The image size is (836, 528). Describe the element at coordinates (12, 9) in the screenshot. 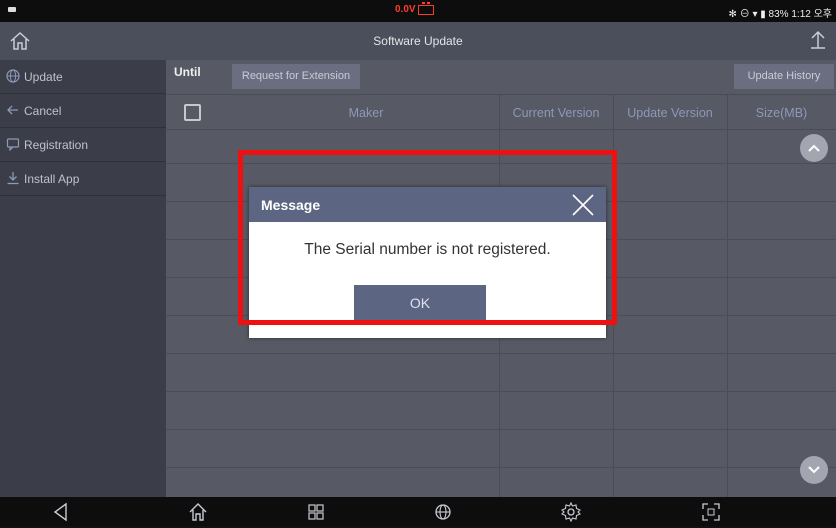

I see `notification-icon` at that location.